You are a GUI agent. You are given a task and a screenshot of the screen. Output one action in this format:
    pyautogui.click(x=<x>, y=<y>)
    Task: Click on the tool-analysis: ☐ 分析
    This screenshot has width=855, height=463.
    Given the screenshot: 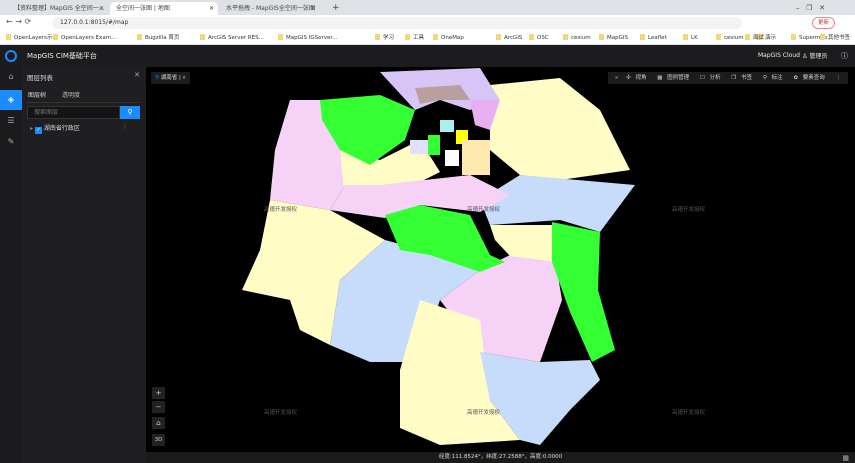 What is the action you would take?
    pyautogui.click(x=712, y=78)
    